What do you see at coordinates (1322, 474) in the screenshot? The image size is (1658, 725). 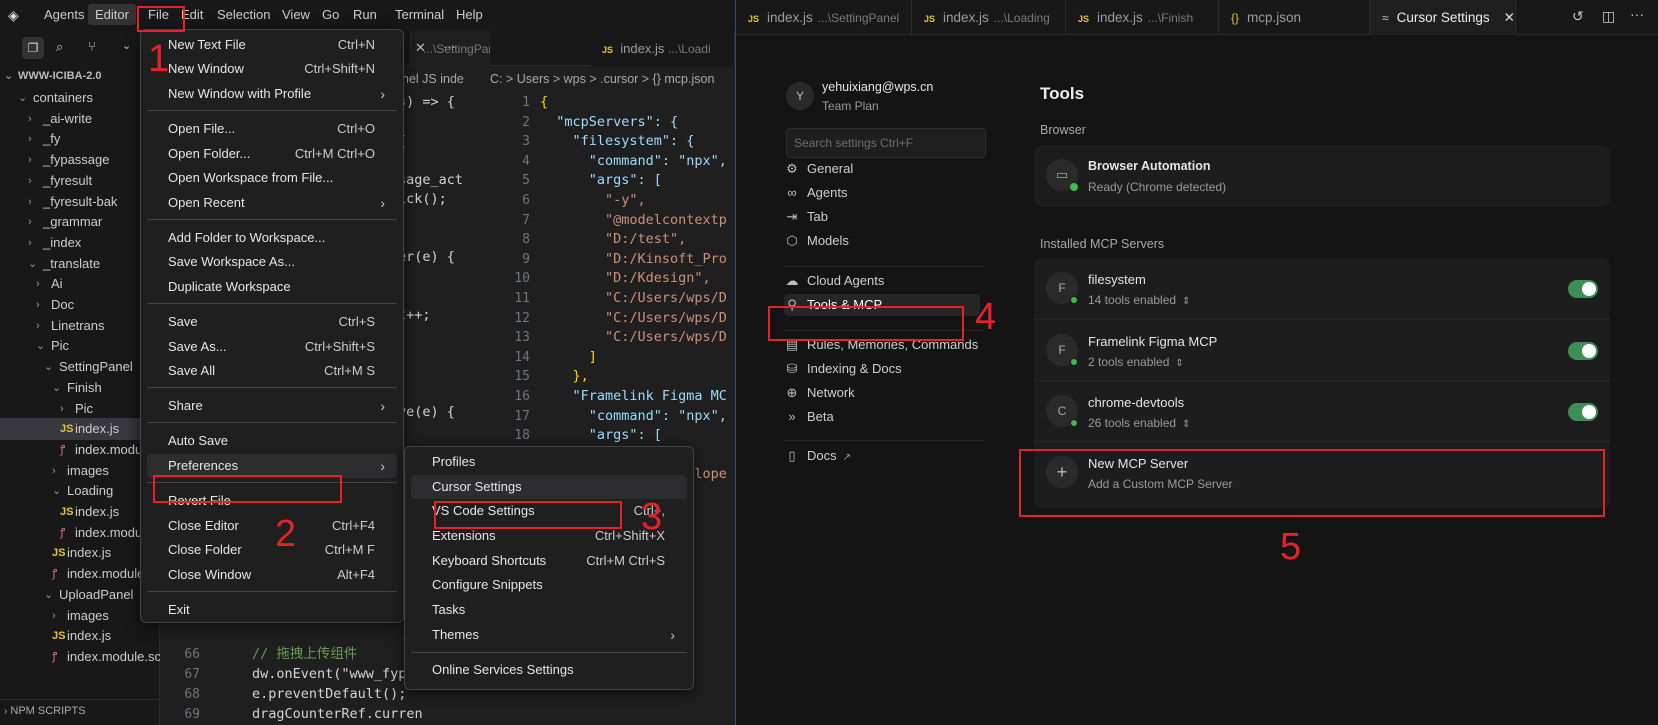 I see `new-mcp-server-row: + New MCP Server Add a Custom MCP Server` at bounding box center [1322, 474].